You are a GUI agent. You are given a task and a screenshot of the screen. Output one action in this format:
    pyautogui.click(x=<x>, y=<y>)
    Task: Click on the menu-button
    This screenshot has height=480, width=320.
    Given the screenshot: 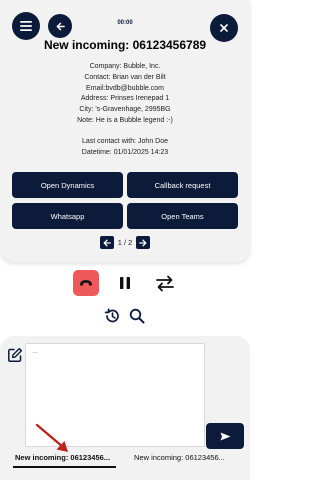 What is the action you would take?
    pyautogui.click(x=26, y=26)
    